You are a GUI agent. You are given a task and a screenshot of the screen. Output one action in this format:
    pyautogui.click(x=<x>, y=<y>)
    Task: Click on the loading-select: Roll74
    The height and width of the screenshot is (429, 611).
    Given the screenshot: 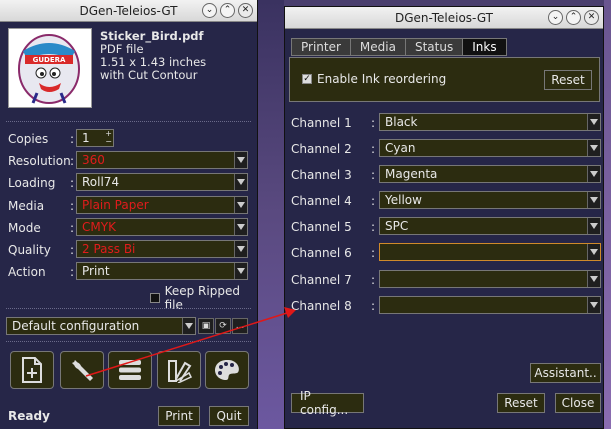 What is the action you would take?
    pyautogui.click(x=162, y=182)
    